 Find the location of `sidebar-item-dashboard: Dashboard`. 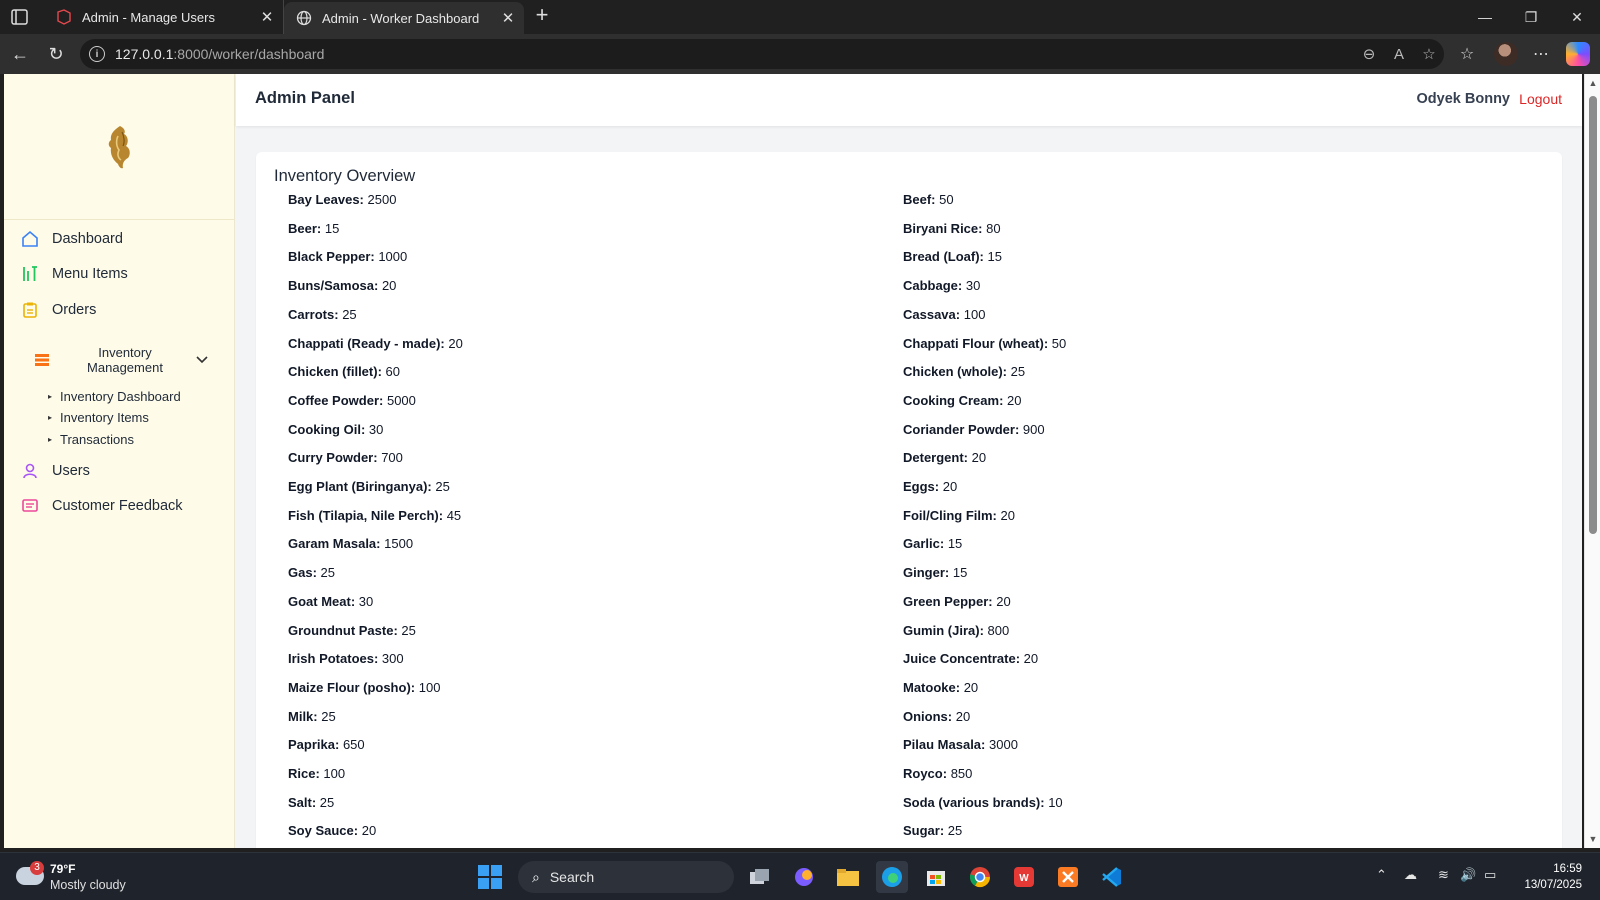

sidebar-item-dashboard: Dashboard is located at coordinates (119, 239).